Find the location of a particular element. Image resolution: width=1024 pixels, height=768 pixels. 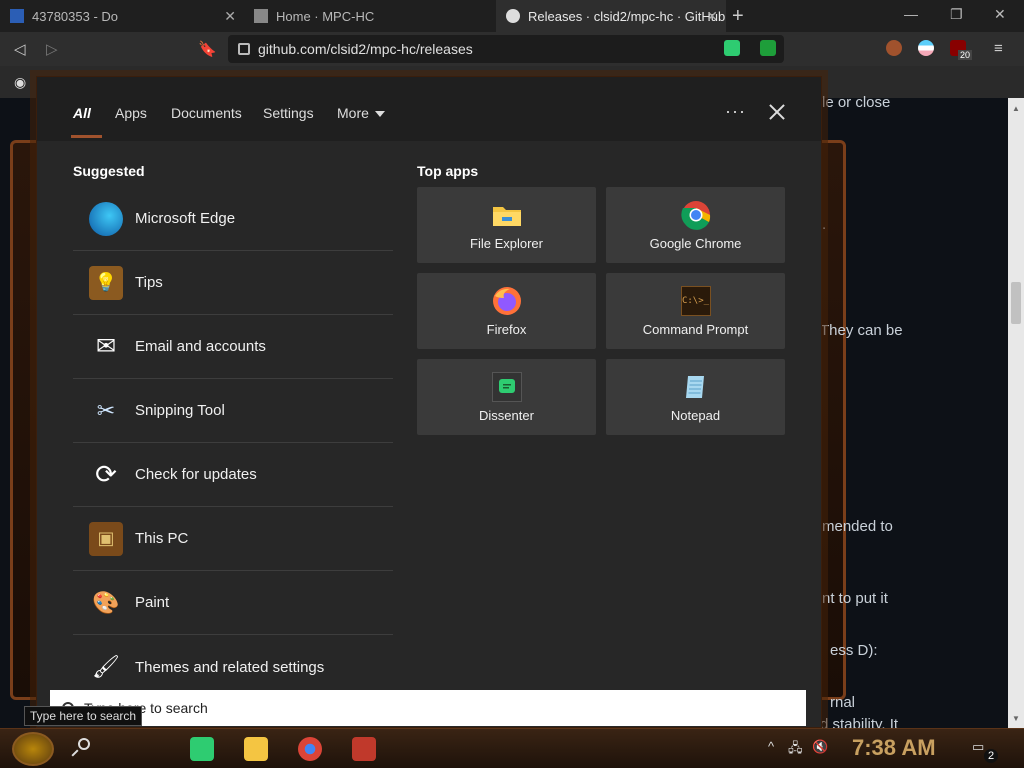

menu-icon: ≡ is located at coordinates (998, 48).